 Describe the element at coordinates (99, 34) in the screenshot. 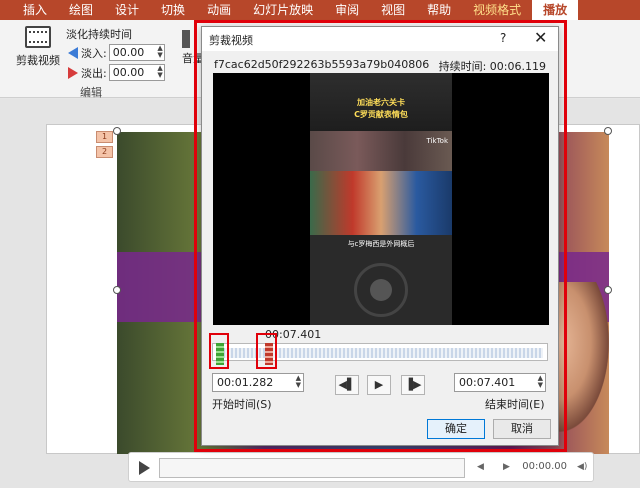

I see `fade-duration-title: 淡化持续时间` at that location.